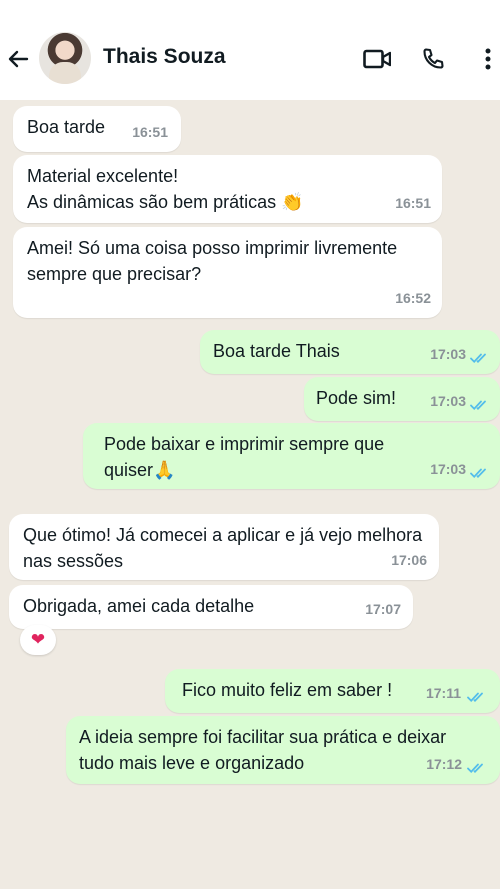  What do you see at coordinates (65, 58) in the screenshot?
I see `avatar` at bounding box center [65, 58].